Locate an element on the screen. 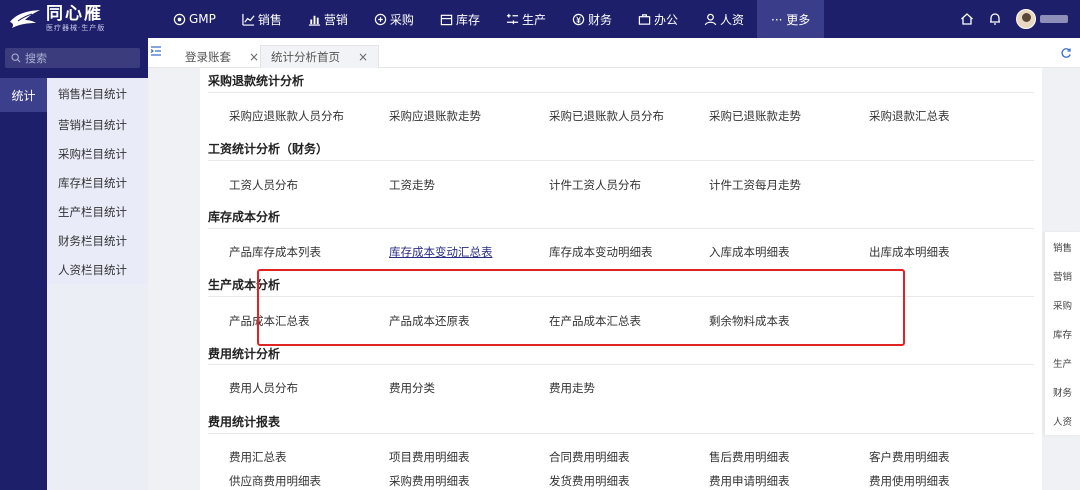  gmp-icon is located at coordinates (179, 19).